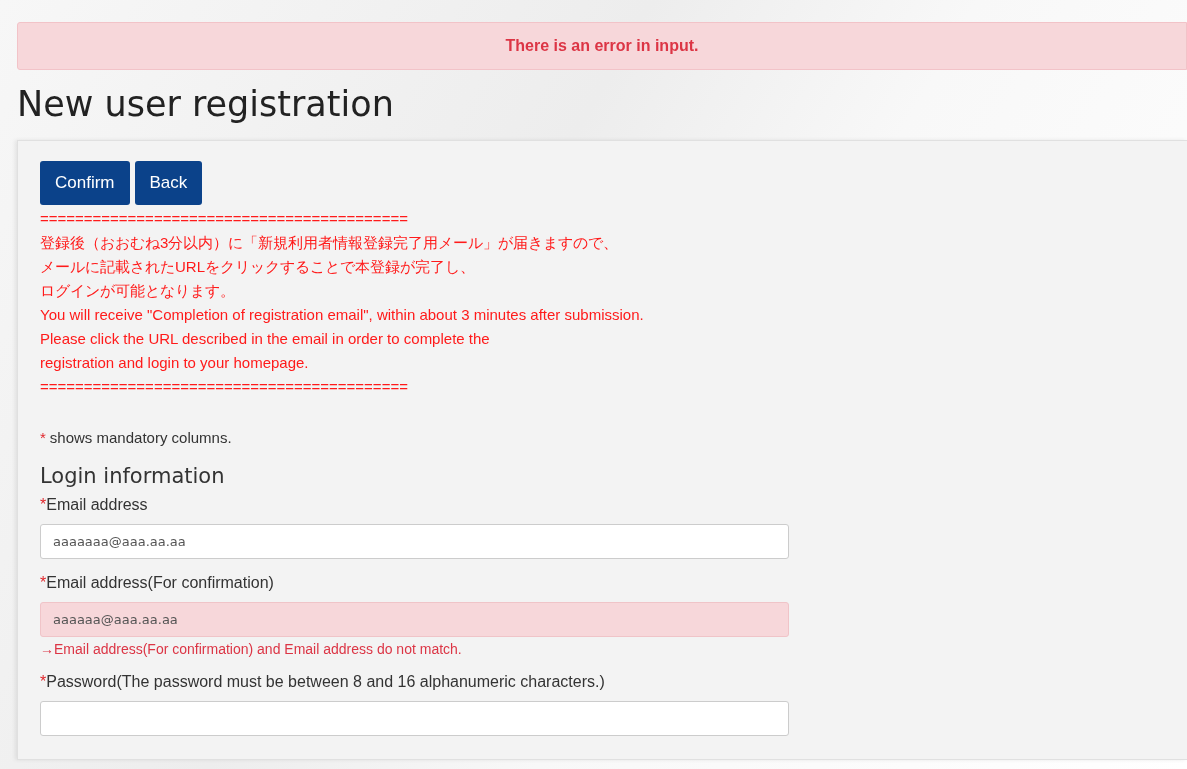 The width and height of the screenshot is (1187, 769). I want to click on notice-line: You will receive "Completion of registration email", within about 3 minutes after submission., so click(342, 315).